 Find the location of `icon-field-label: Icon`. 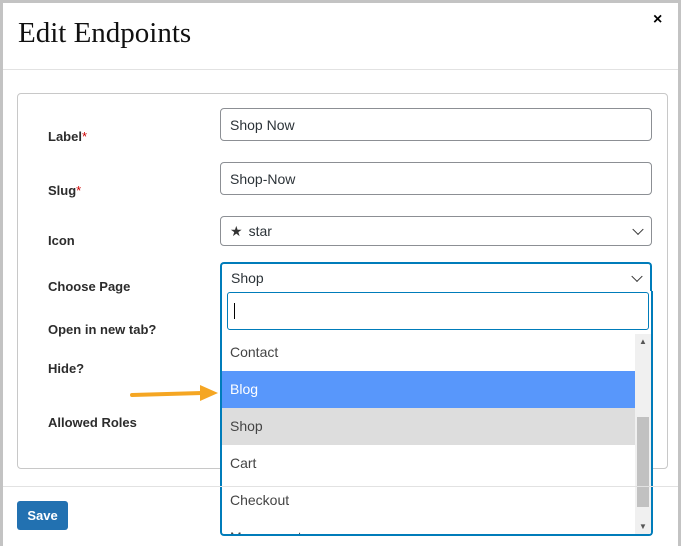

icon-field-label: Icon is located at coordinates (61, 240).